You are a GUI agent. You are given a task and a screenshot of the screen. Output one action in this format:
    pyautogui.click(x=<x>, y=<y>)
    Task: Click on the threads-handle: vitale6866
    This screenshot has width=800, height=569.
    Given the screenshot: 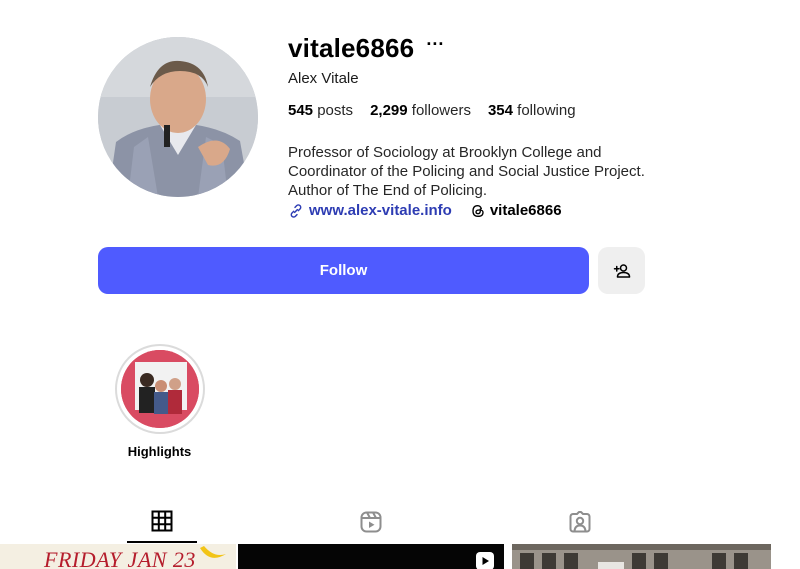 What is the action you would take?
    pyautogui.click(x=525, y=210)
    